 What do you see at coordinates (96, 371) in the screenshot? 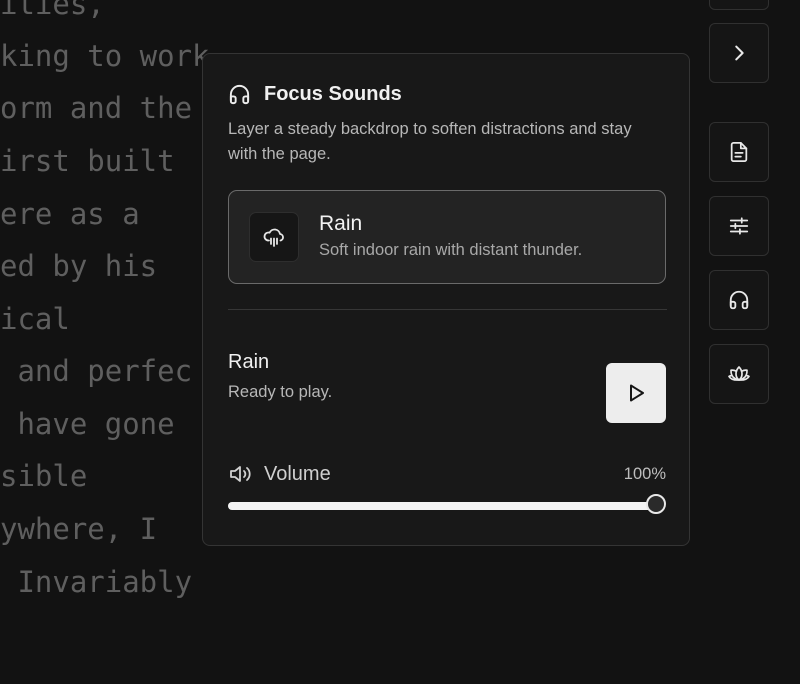
I see `text-line: and perfec` at bounding box center [96, 371].